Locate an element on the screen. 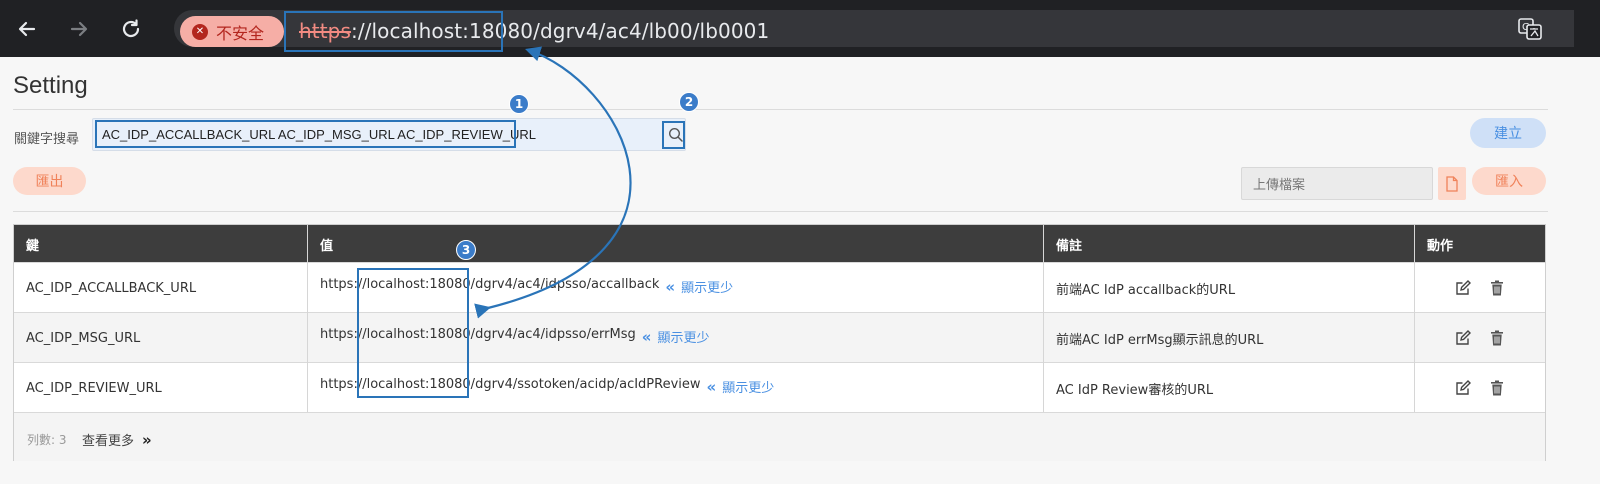 This screenshot has width=1600, height=484. header-action: 動作 is located at coordinates (1440, 246).